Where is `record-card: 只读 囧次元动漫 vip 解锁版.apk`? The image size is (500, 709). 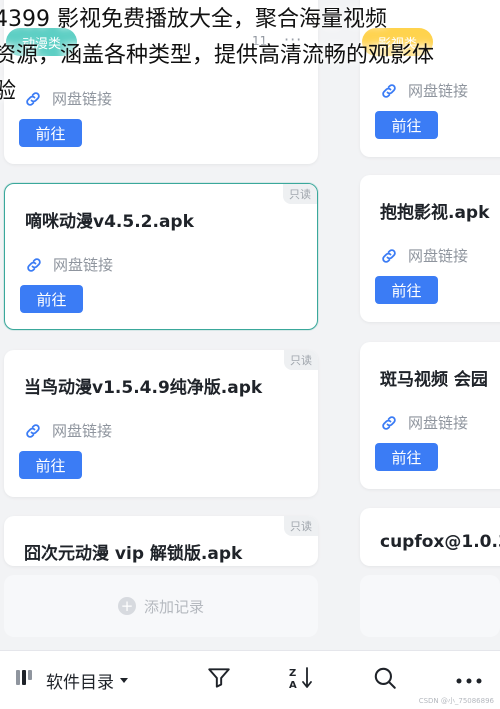 record-card: 只读 囧次元动漫 vip 解锁版.apk is located at coordinates (161, 541).